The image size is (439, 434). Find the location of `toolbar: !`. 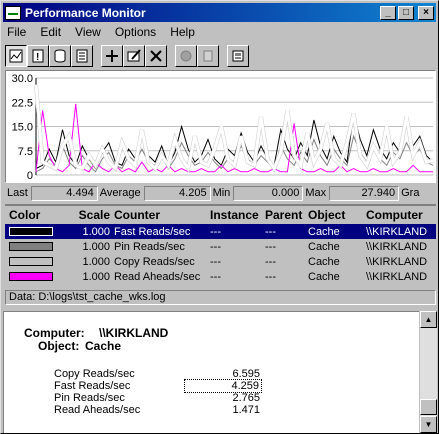

toolbar: ! is located at coordinates (220, 56).